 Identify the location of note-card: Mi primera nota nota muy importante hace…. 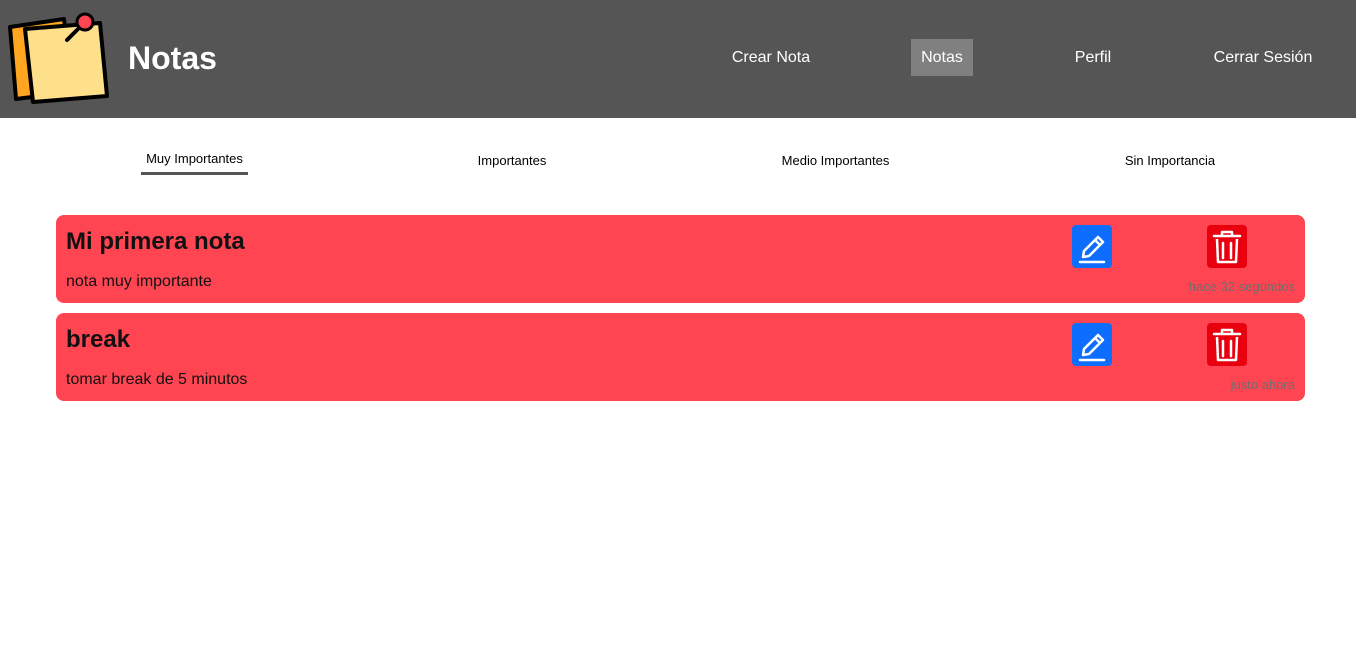
(680, 259).